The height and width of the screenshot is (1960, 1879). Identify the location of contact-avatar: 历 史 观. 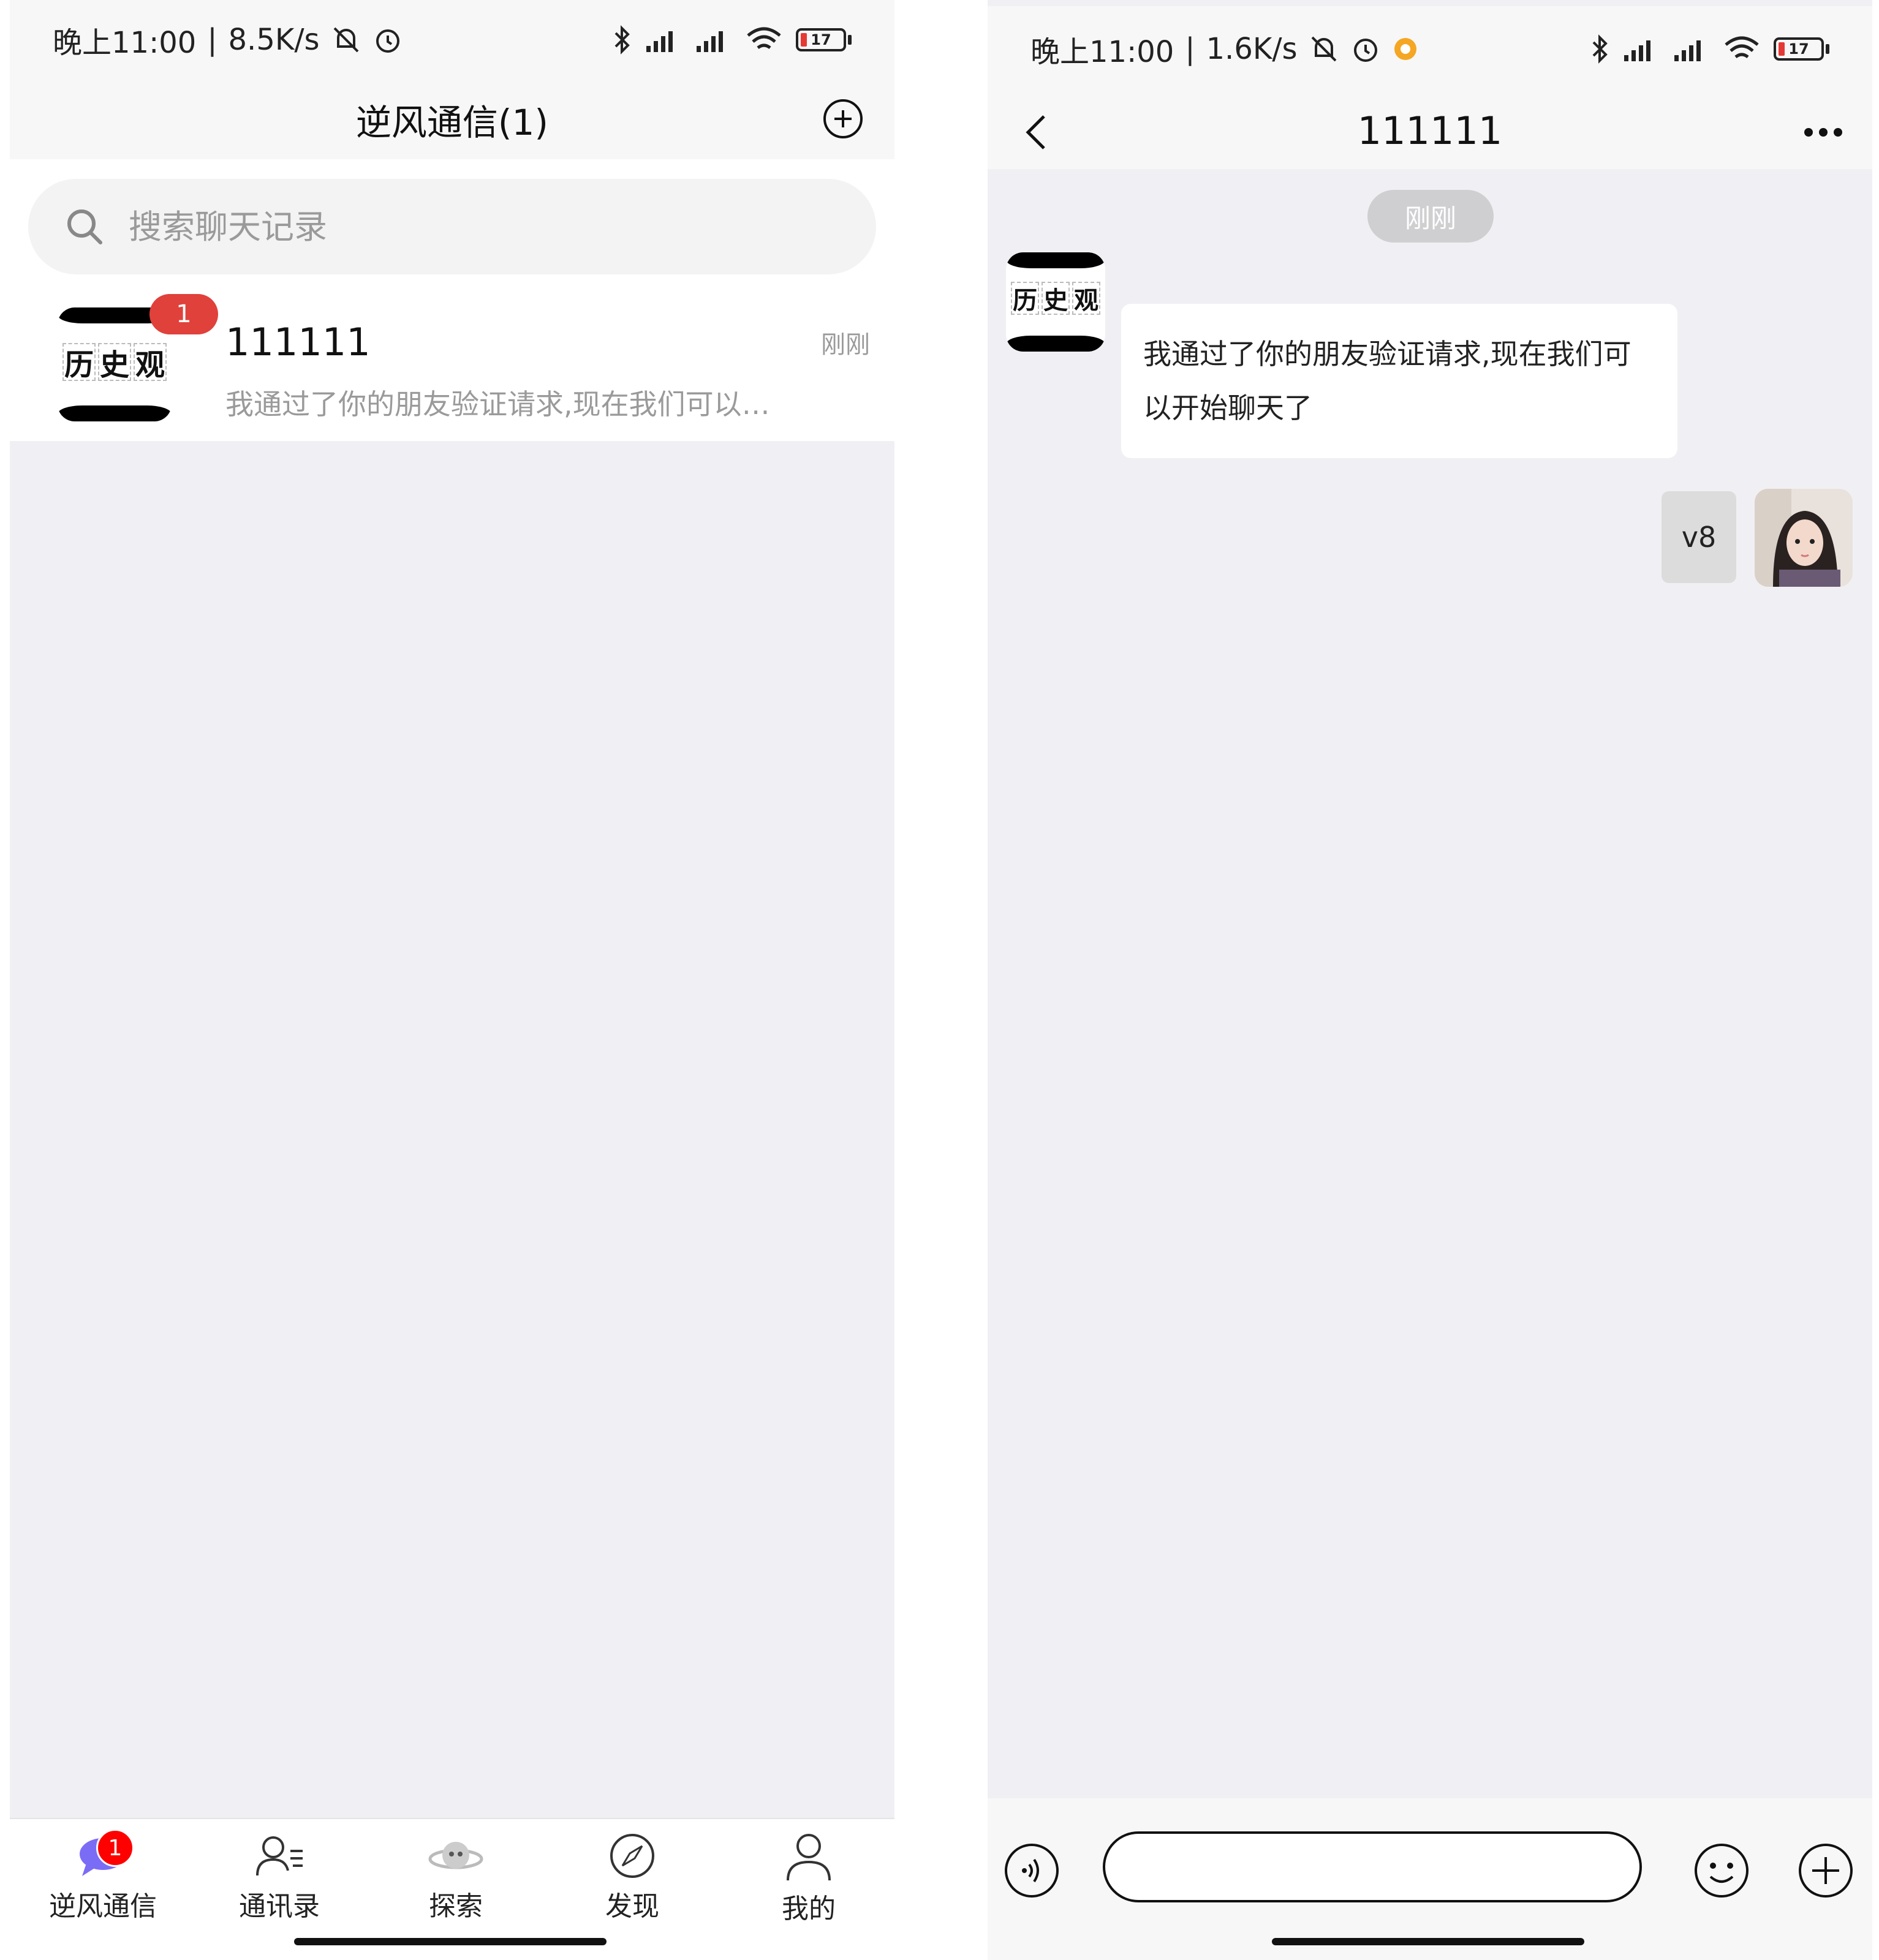
(1055, 302).